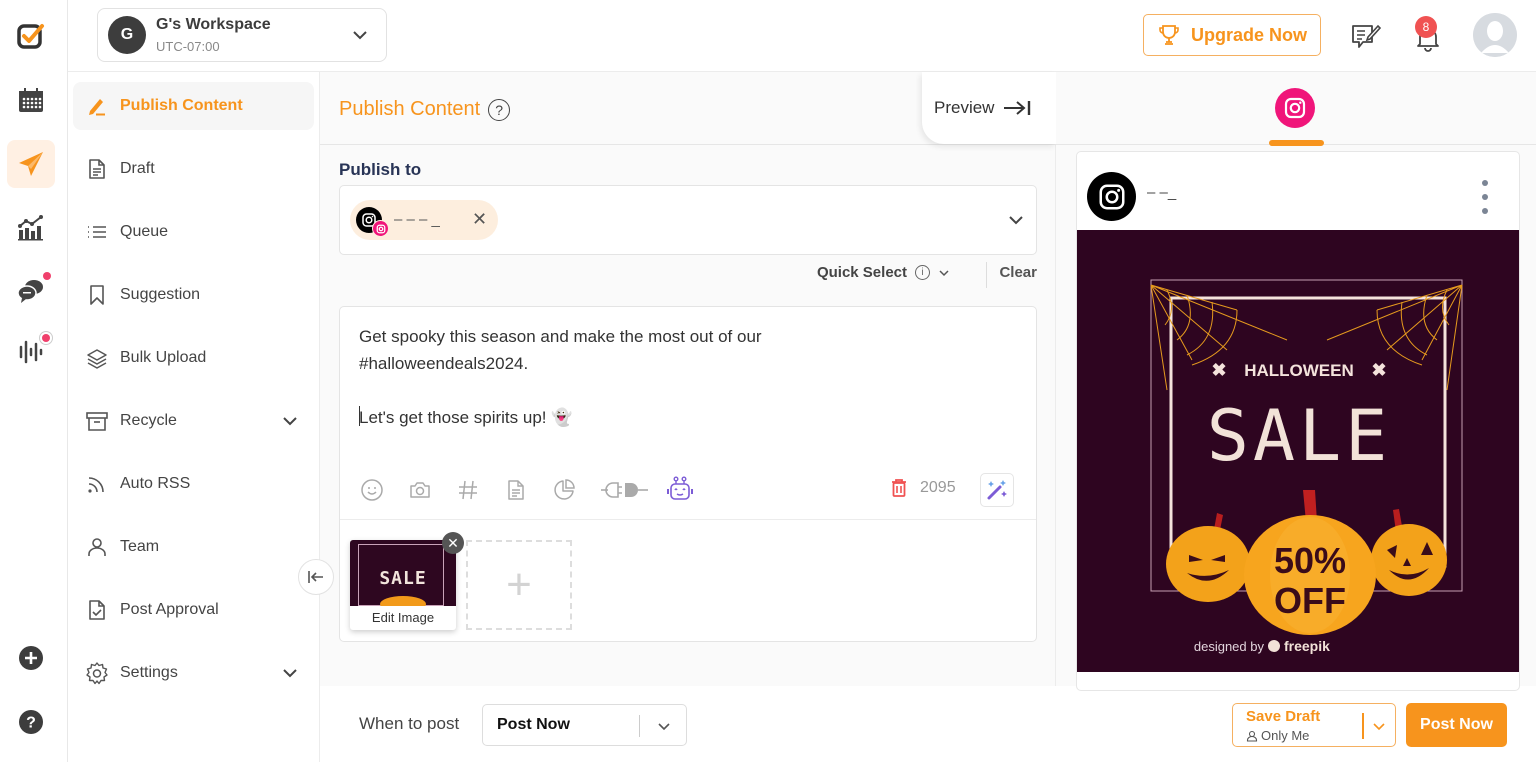  What do you see at coordinates (1456, 725) in the screenshot?
I see `post-now-button: Post Now` at bounding box center [1456, 725].